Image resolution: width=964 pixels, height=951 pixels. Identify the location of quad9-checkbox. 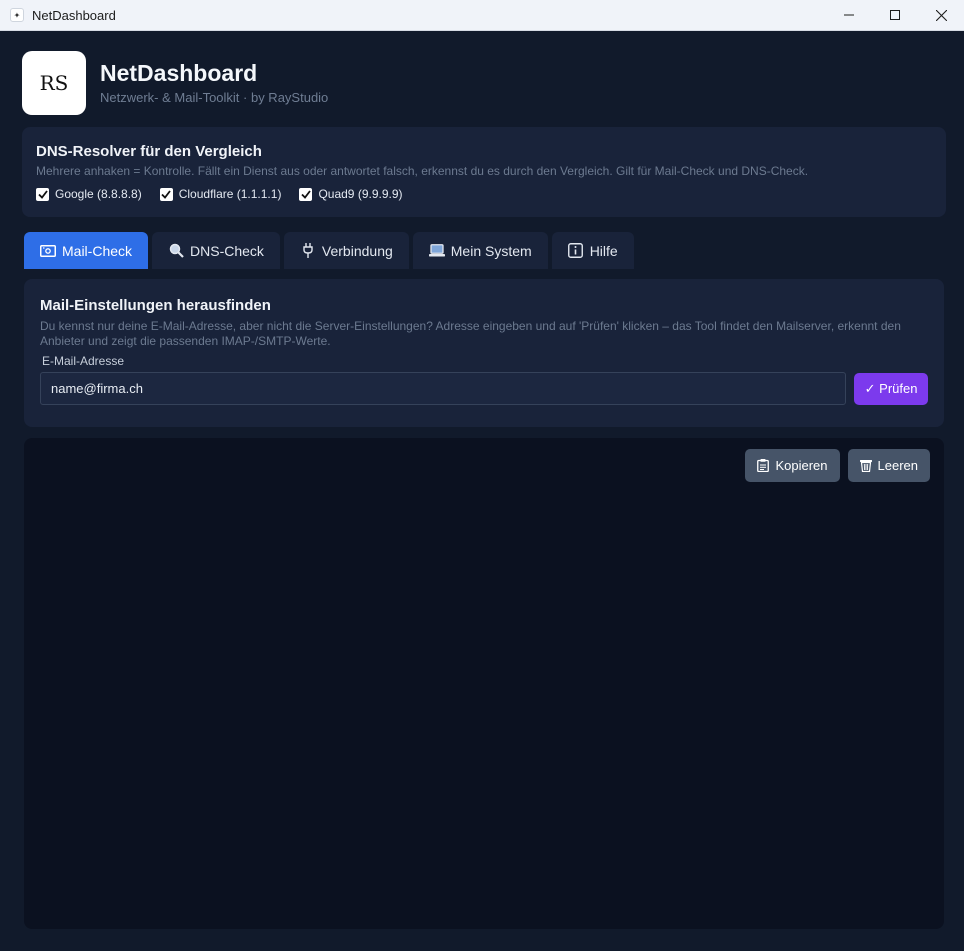
(306, 194).